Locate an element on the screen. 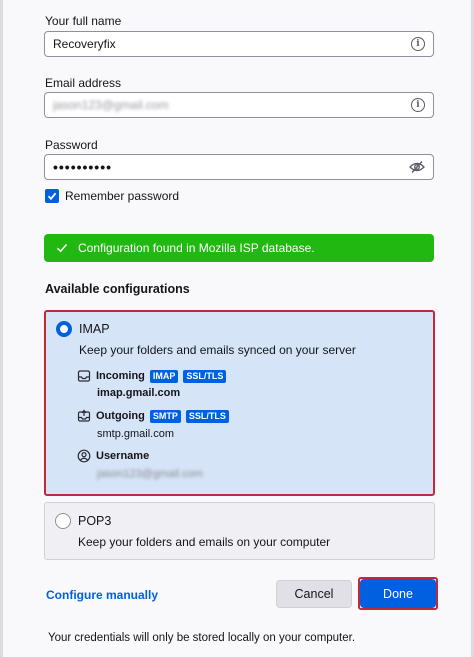 Image resolution: width=474 pixels, height=657 pixels. imap-radio is located at coordinates (64, 329).